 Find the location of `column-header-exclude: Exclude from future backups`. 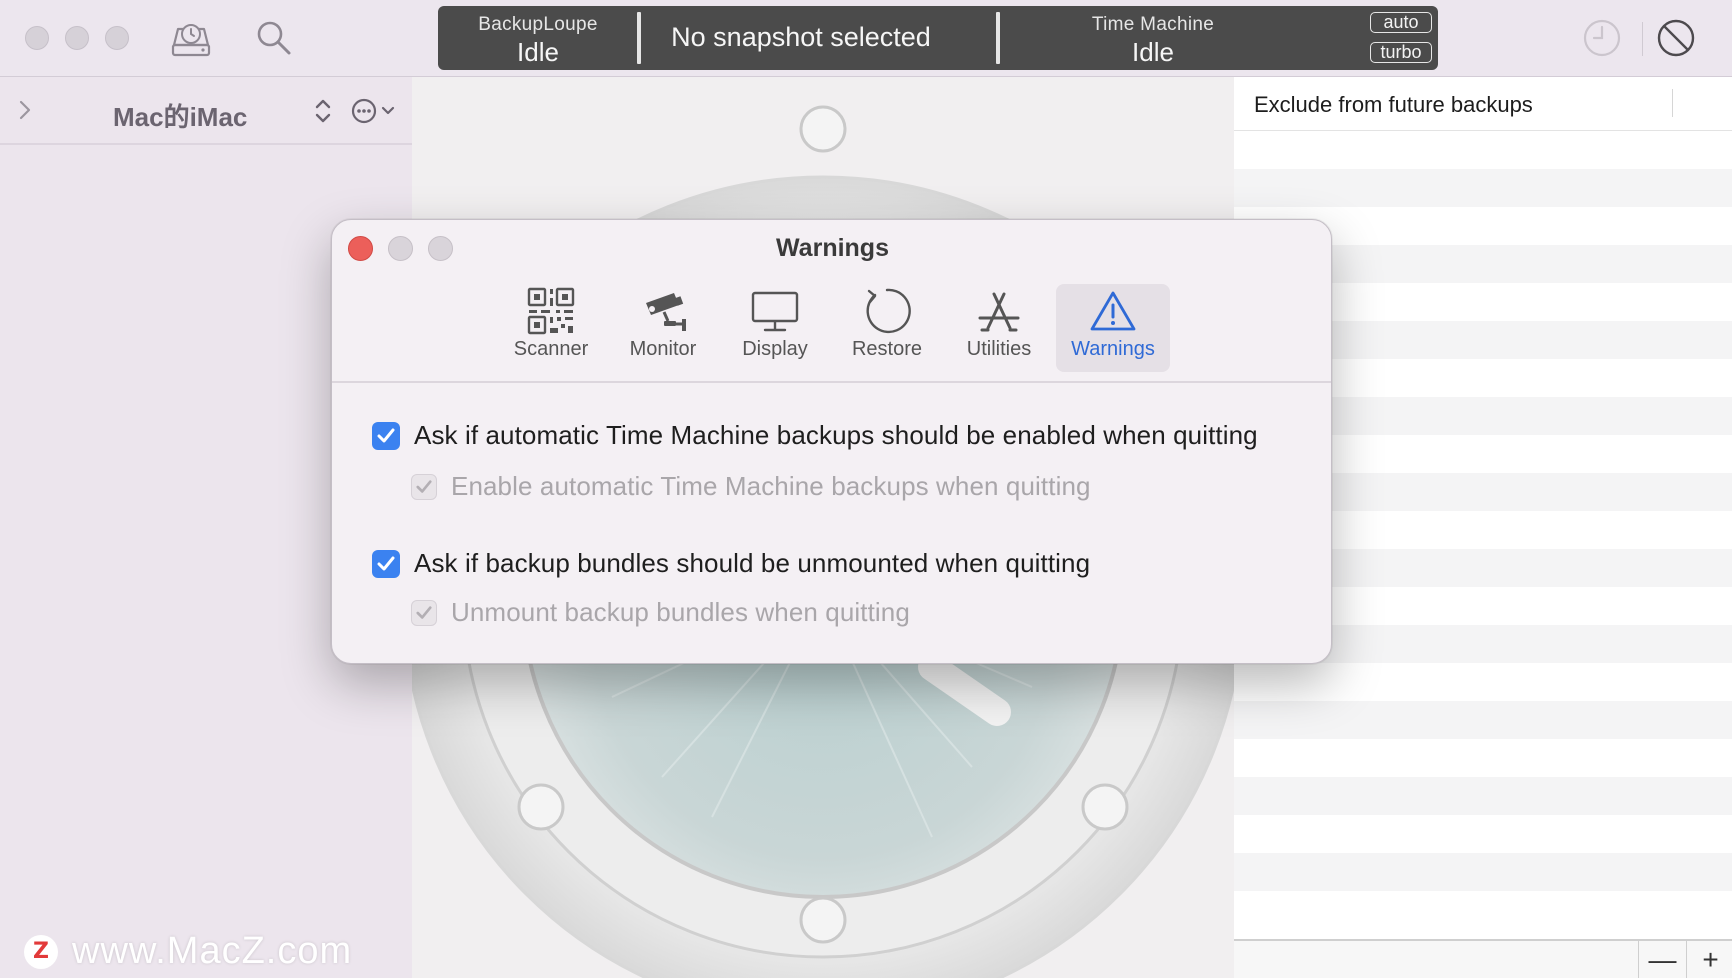

column-header-exclude: Exclude from future backups is located at coordinates (1393, 105).